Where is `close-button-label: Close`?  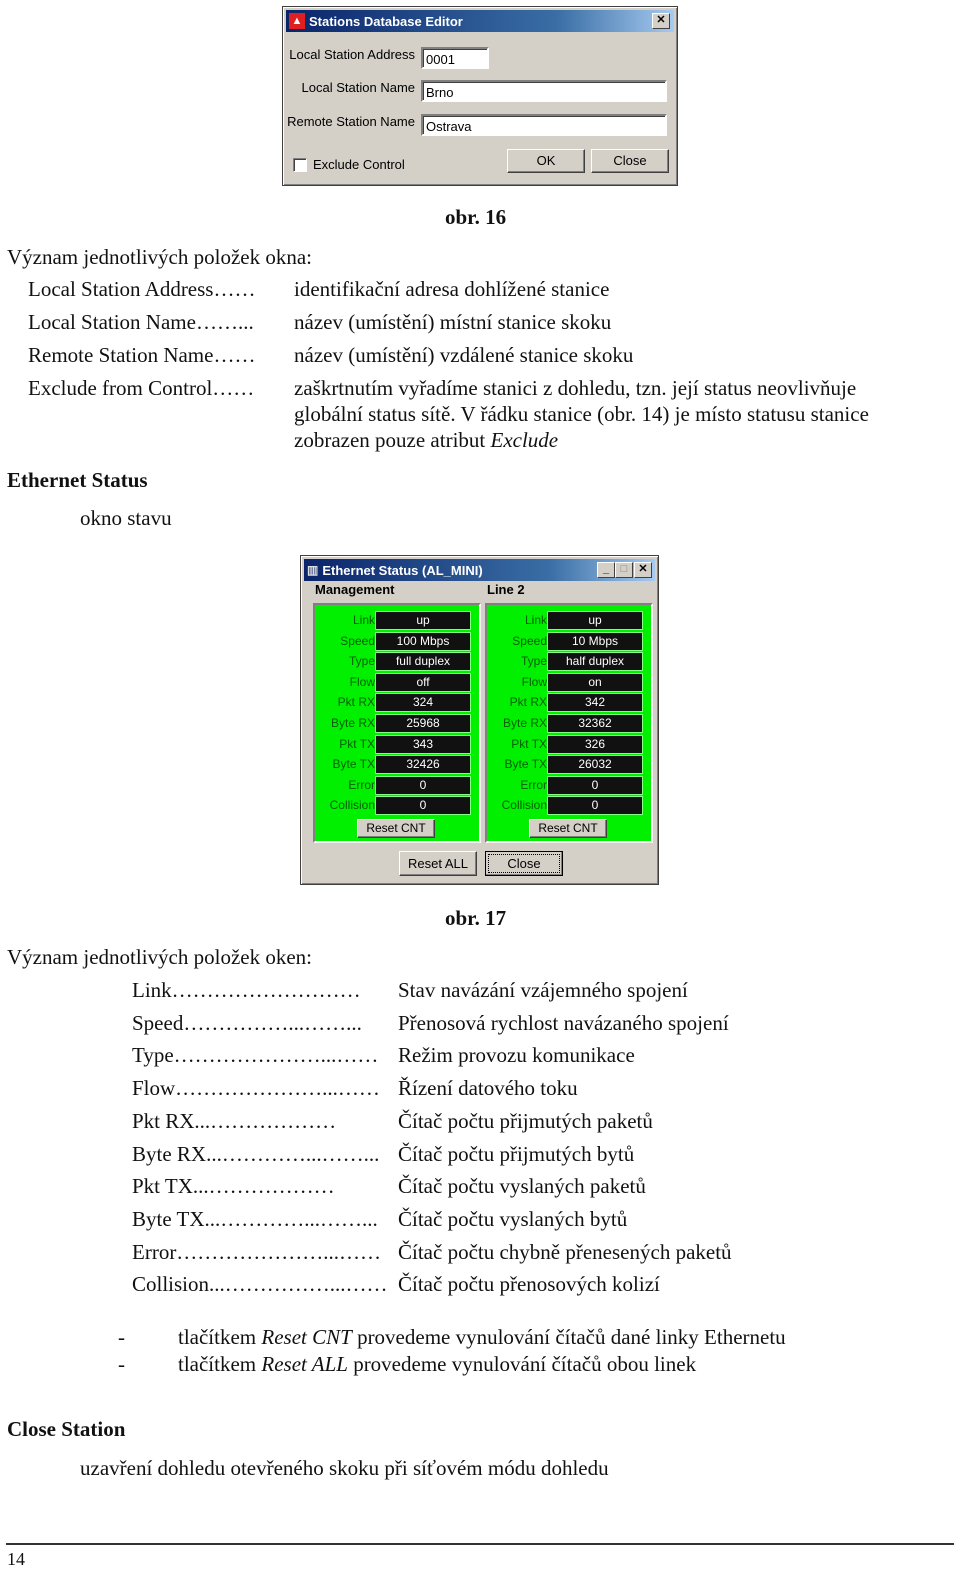
close-button-label: Close is located at coordinates (524, 863).